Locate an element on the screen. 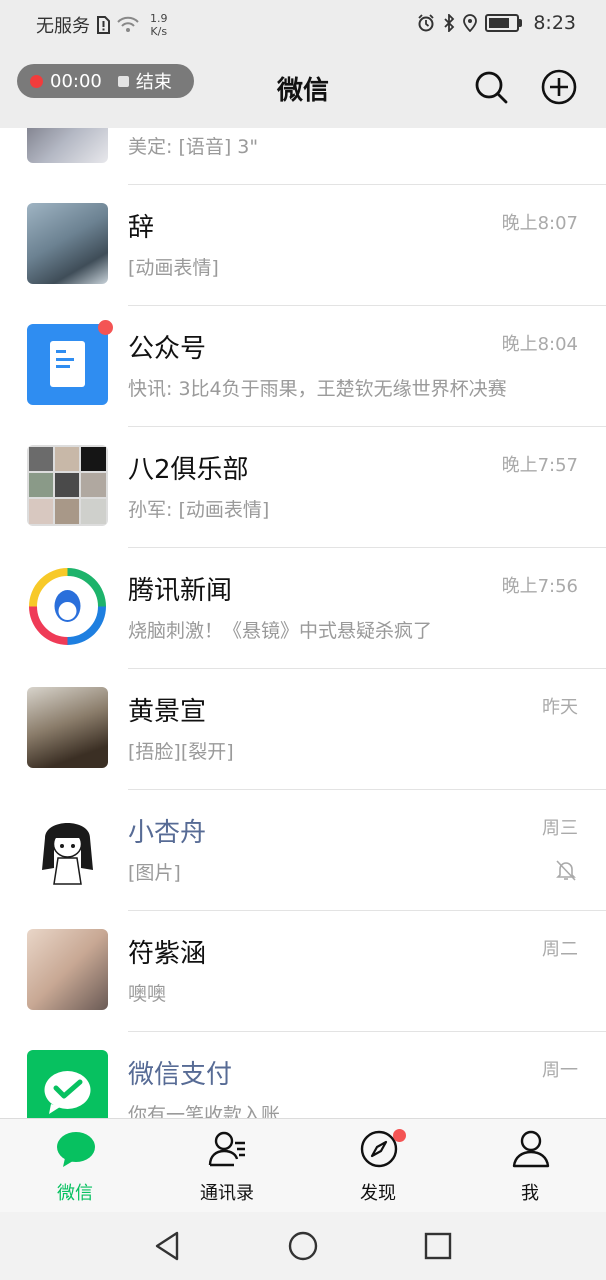 The image size is (606, 1280). status-bar: 无服务 1.9 K/s 8:23 is located at coordinates (303, 25).